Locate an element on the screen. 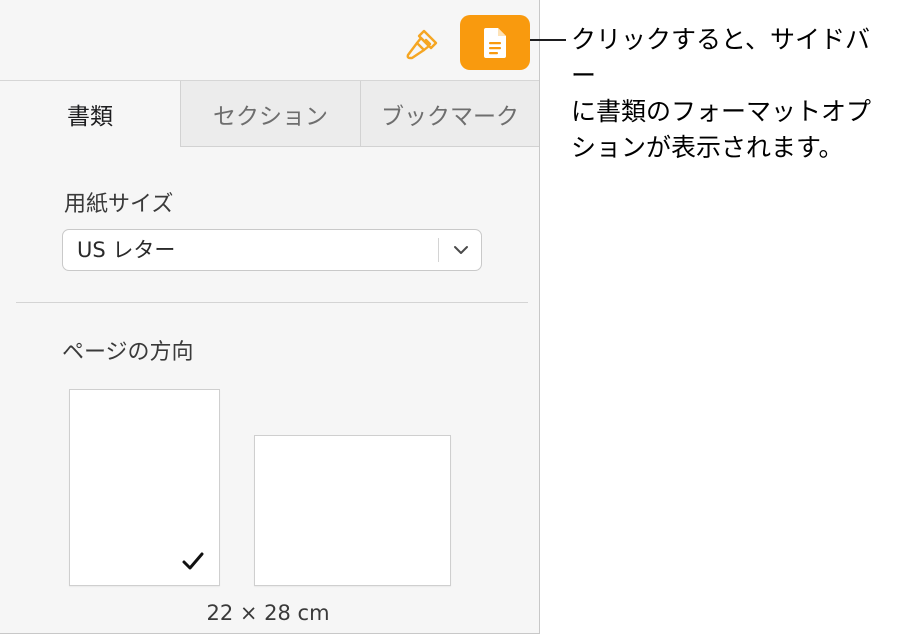 Image resolution: width=900 pixels, height=635 pixels. tab-document: 書類 is located at coordinates (90, 114).